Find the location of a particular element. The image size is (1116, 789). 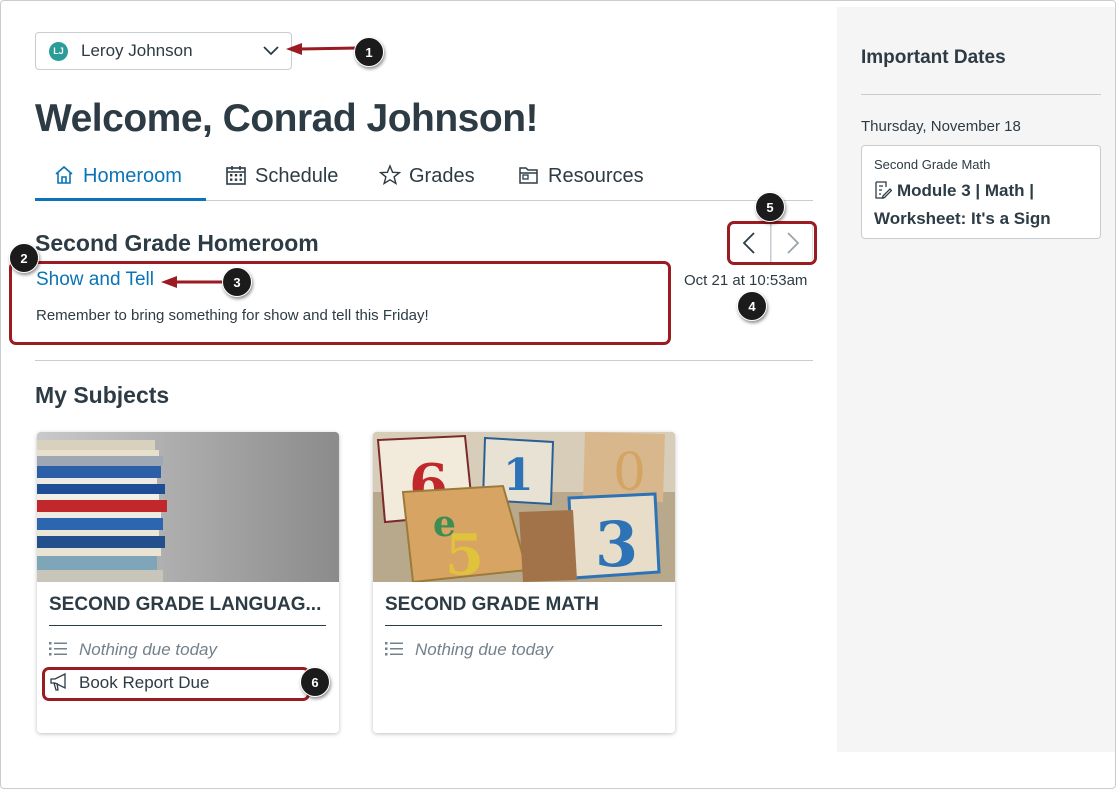

home-icon is located at coordinates (64, 174).